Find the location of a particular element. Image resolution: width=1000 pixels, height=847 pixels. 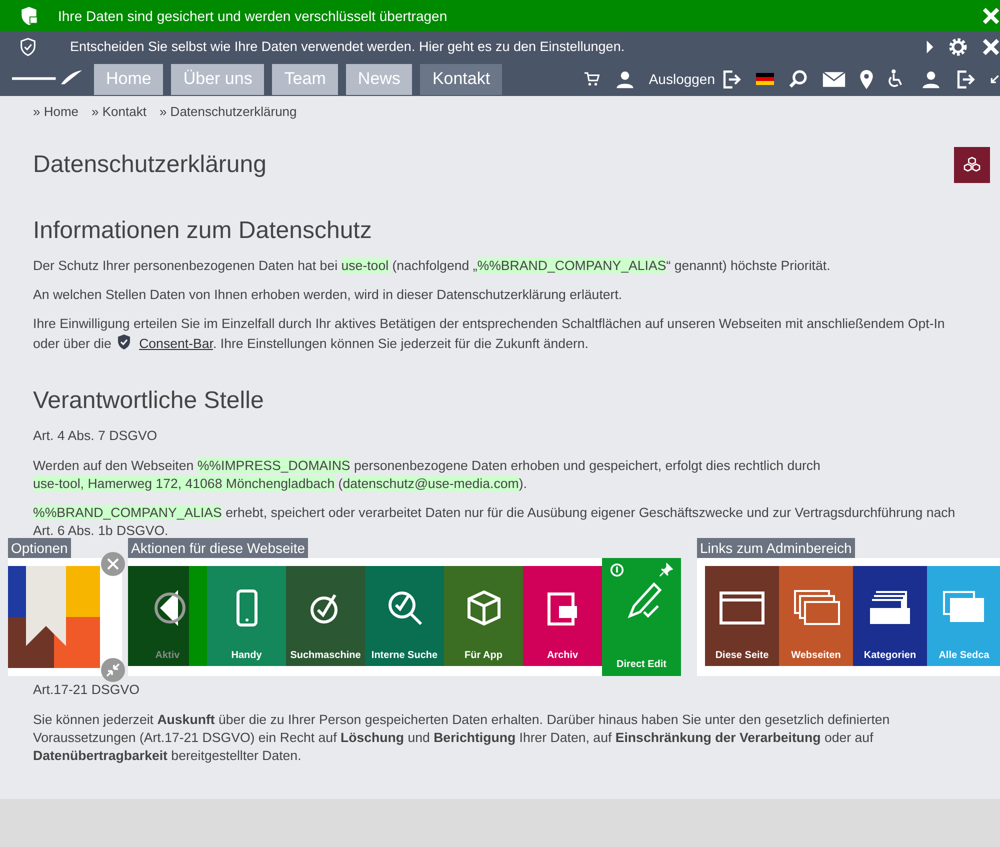

section-heading: Informationen zum Datenschutz is located at coordinates (203, 231).